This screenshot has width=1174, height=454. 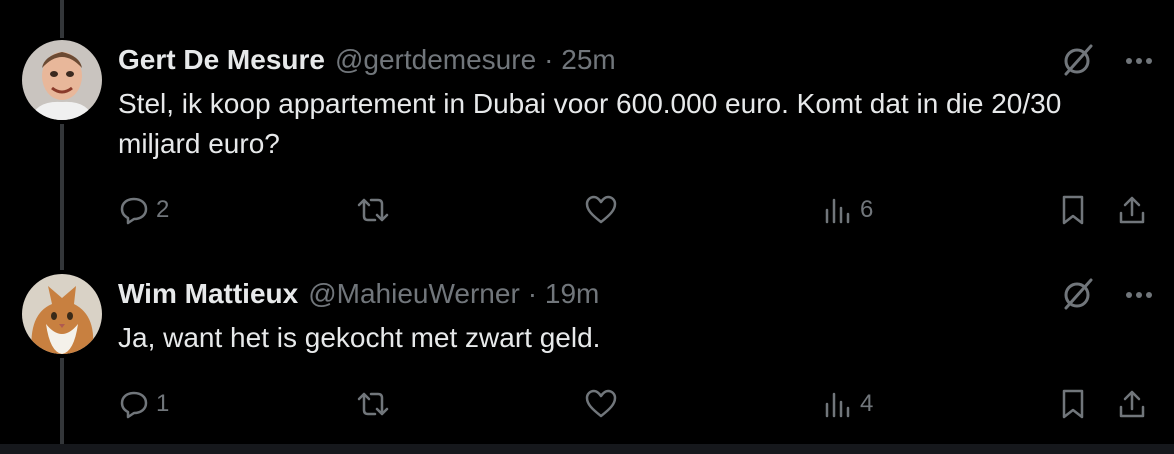 I want to click on author-name: Gert De Mesure, so click(x=221, y=60).